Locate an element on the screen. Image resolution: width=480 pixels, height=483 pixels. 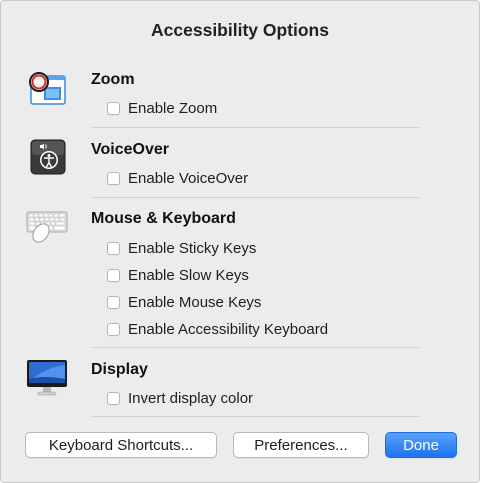
invert-display-color-label: Invert display color is located at coordinates (191, 398).